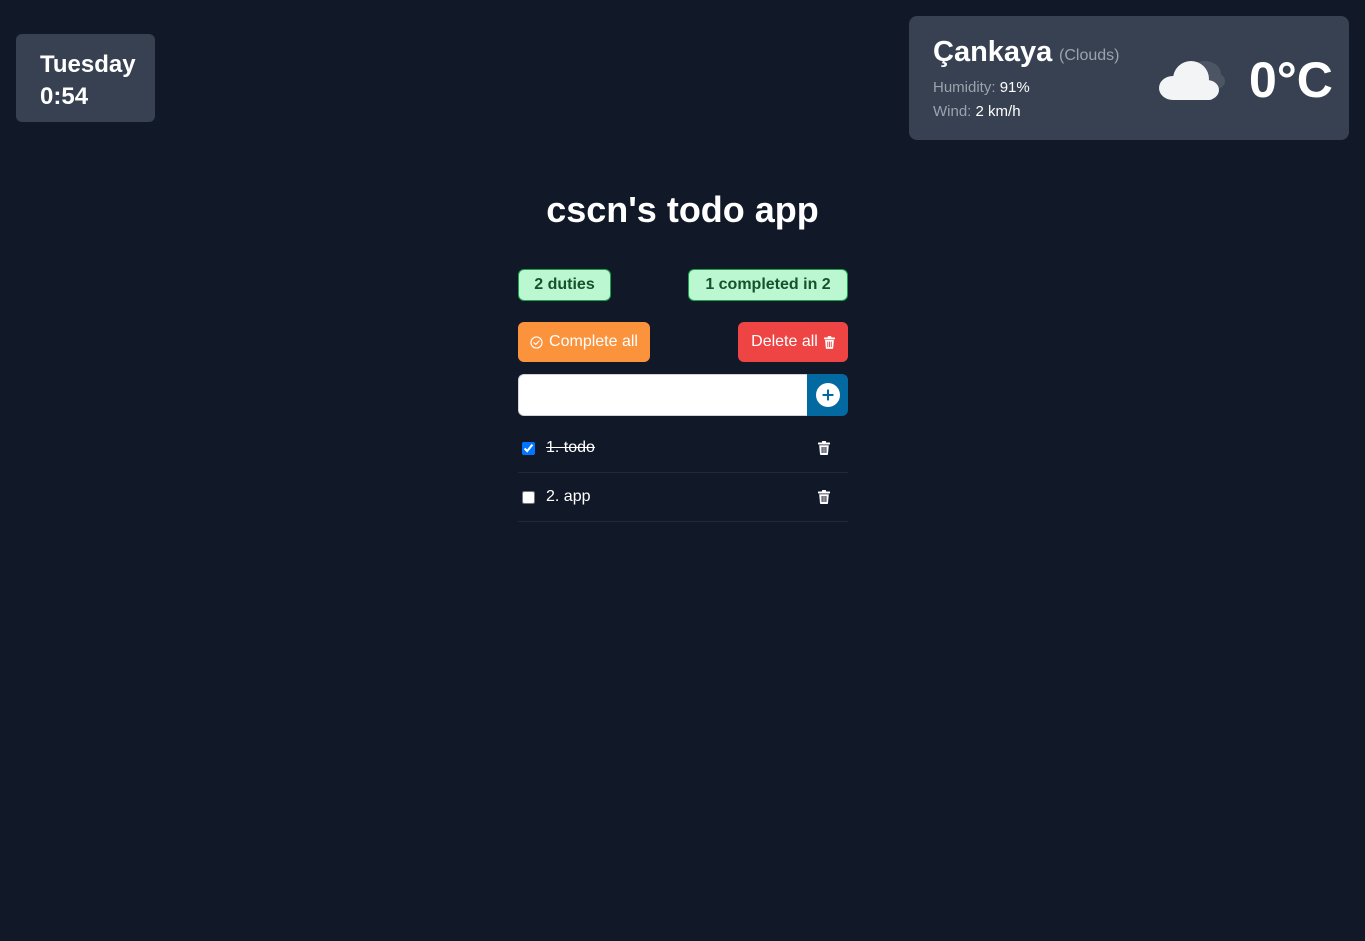 This screenshot has height=941, width=1365. I want to click on weather-wind: Wind: 2 km/h, so click(977, 112).